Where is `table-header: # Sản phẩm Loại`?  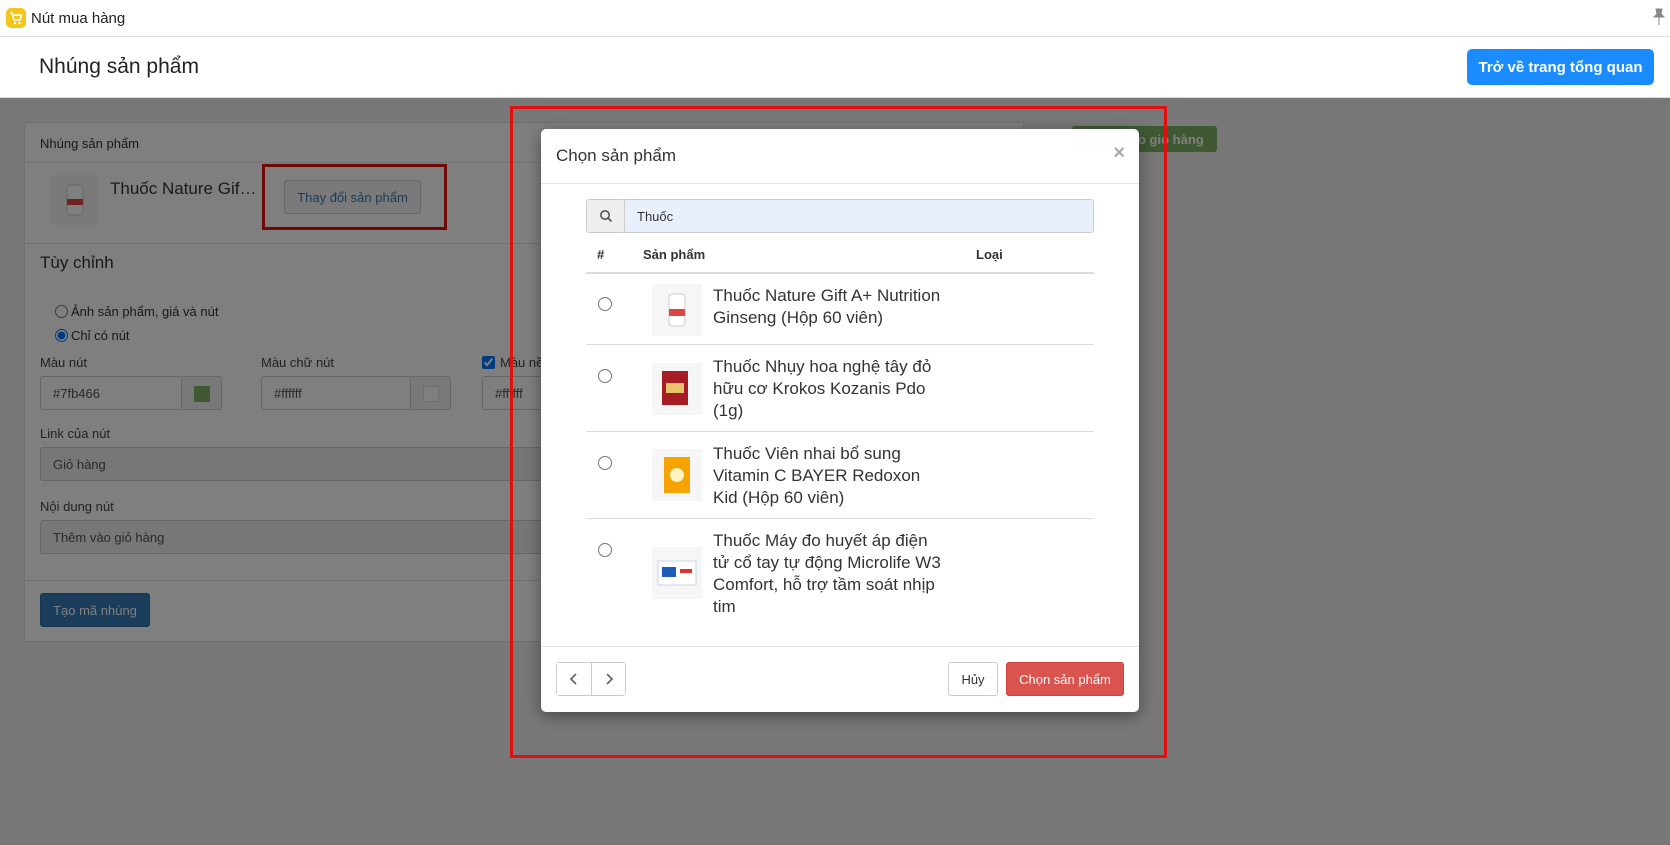 table-header: # Sản phẩm Loại is located at coordinates (840, 253).